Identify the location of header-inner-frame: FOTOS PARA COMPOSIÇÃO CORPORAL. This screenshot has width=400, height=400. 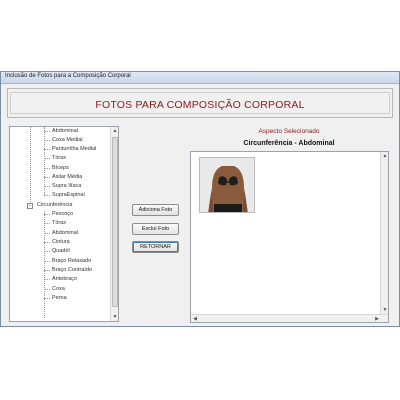
(200, 103).